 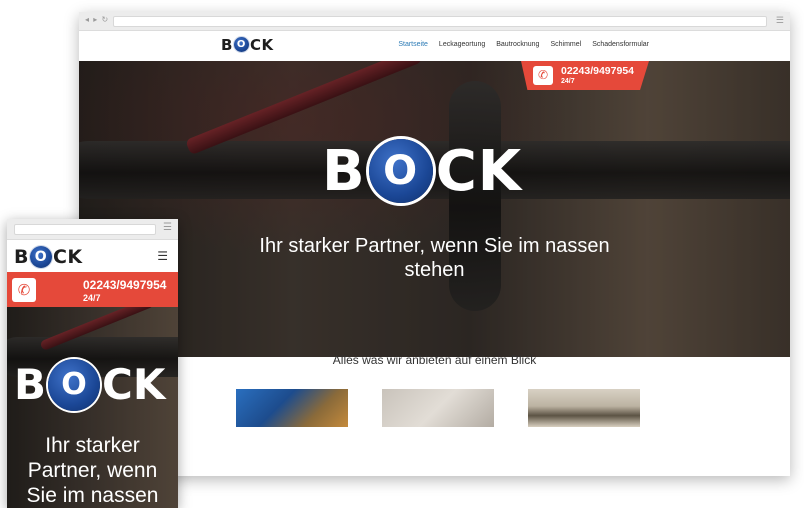 What do you see at coordinates (292, 408) in the screenshot?
I see `service-card-leckageortung-image` at bounding box center [292, 408].